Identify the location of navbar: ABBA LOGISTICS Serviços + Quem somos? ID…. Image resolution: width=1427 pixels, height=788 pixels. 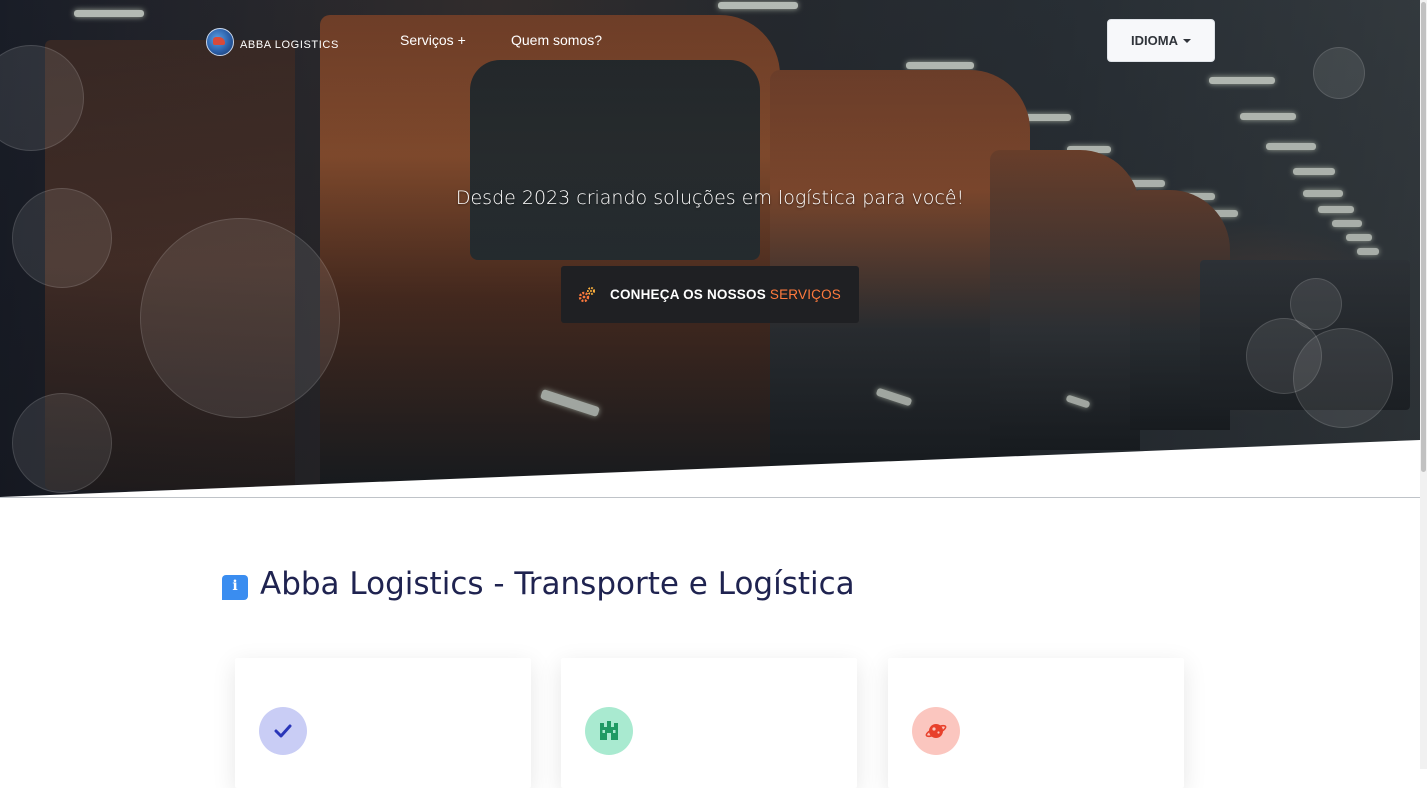
(710, 40).